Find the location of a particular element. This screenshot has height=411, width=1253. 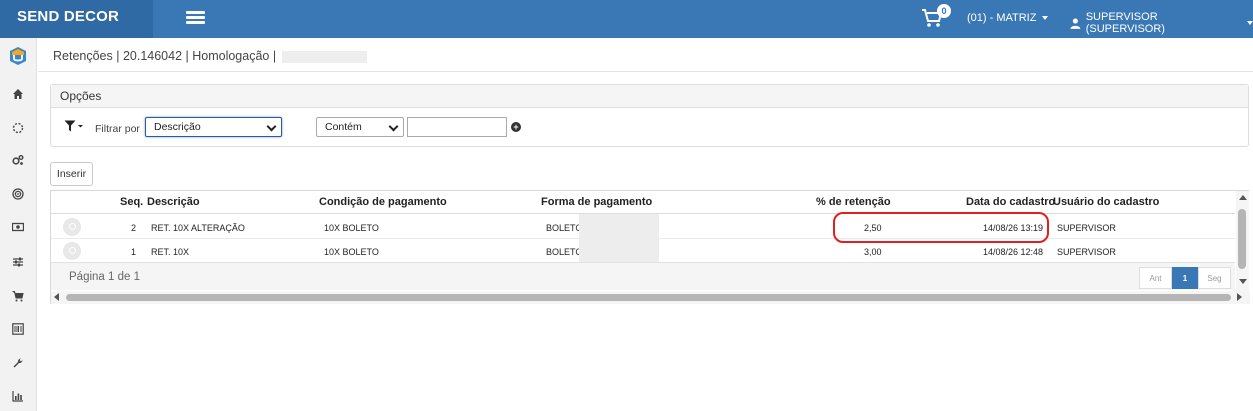

filter-field-value: Descrição is located at coordinates (177, 127).